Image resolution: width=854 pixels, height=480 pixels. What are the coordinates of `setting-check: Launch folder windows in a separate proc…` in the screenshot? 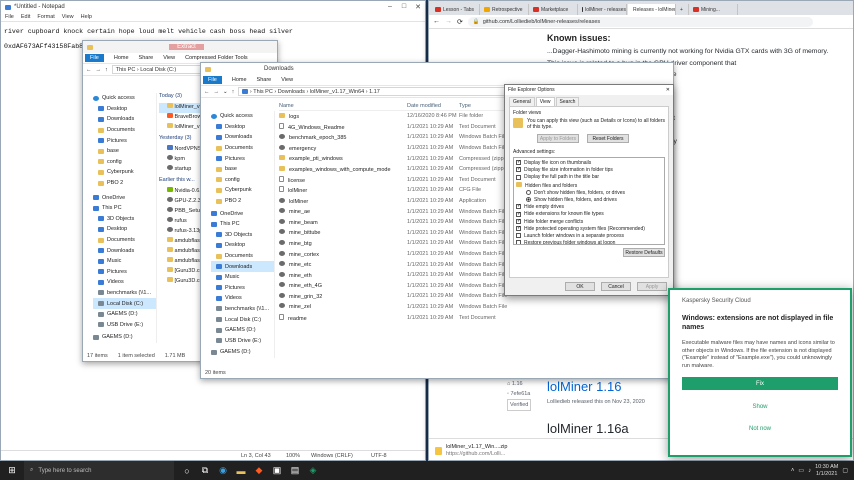 It's located at (589, 236).